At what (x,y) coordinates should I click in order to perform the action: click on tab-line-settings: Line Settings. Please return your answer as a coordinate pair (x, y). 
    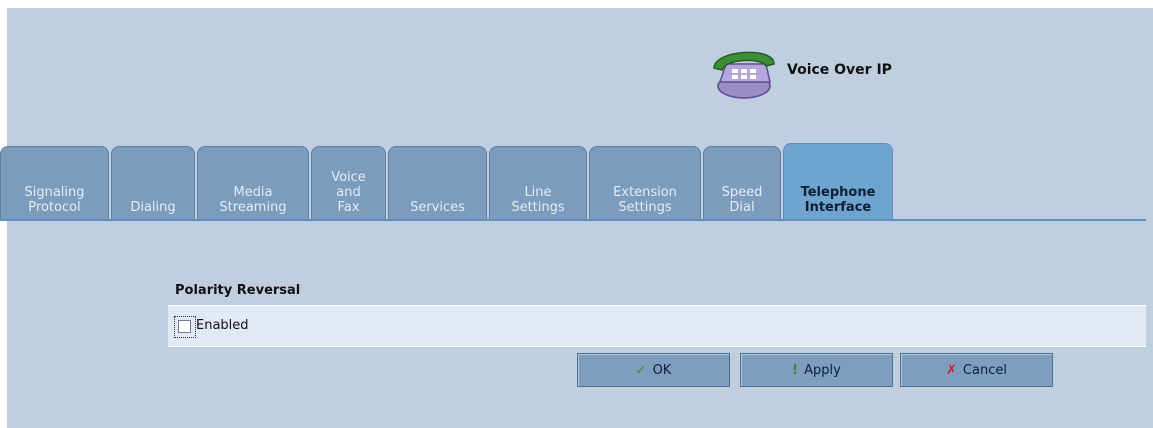
    Looking at the image, I should click on (538, 182).